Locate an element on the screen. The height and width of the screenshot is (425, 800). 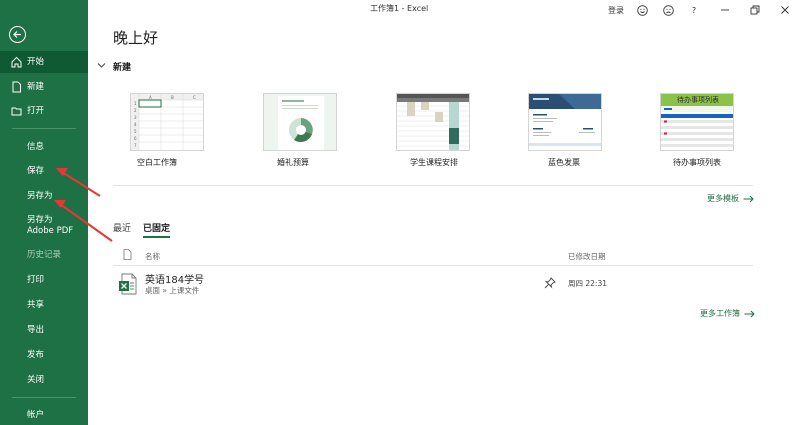
more-workbooks-link: 更多工作簿 is located at coordinates (727, 313).